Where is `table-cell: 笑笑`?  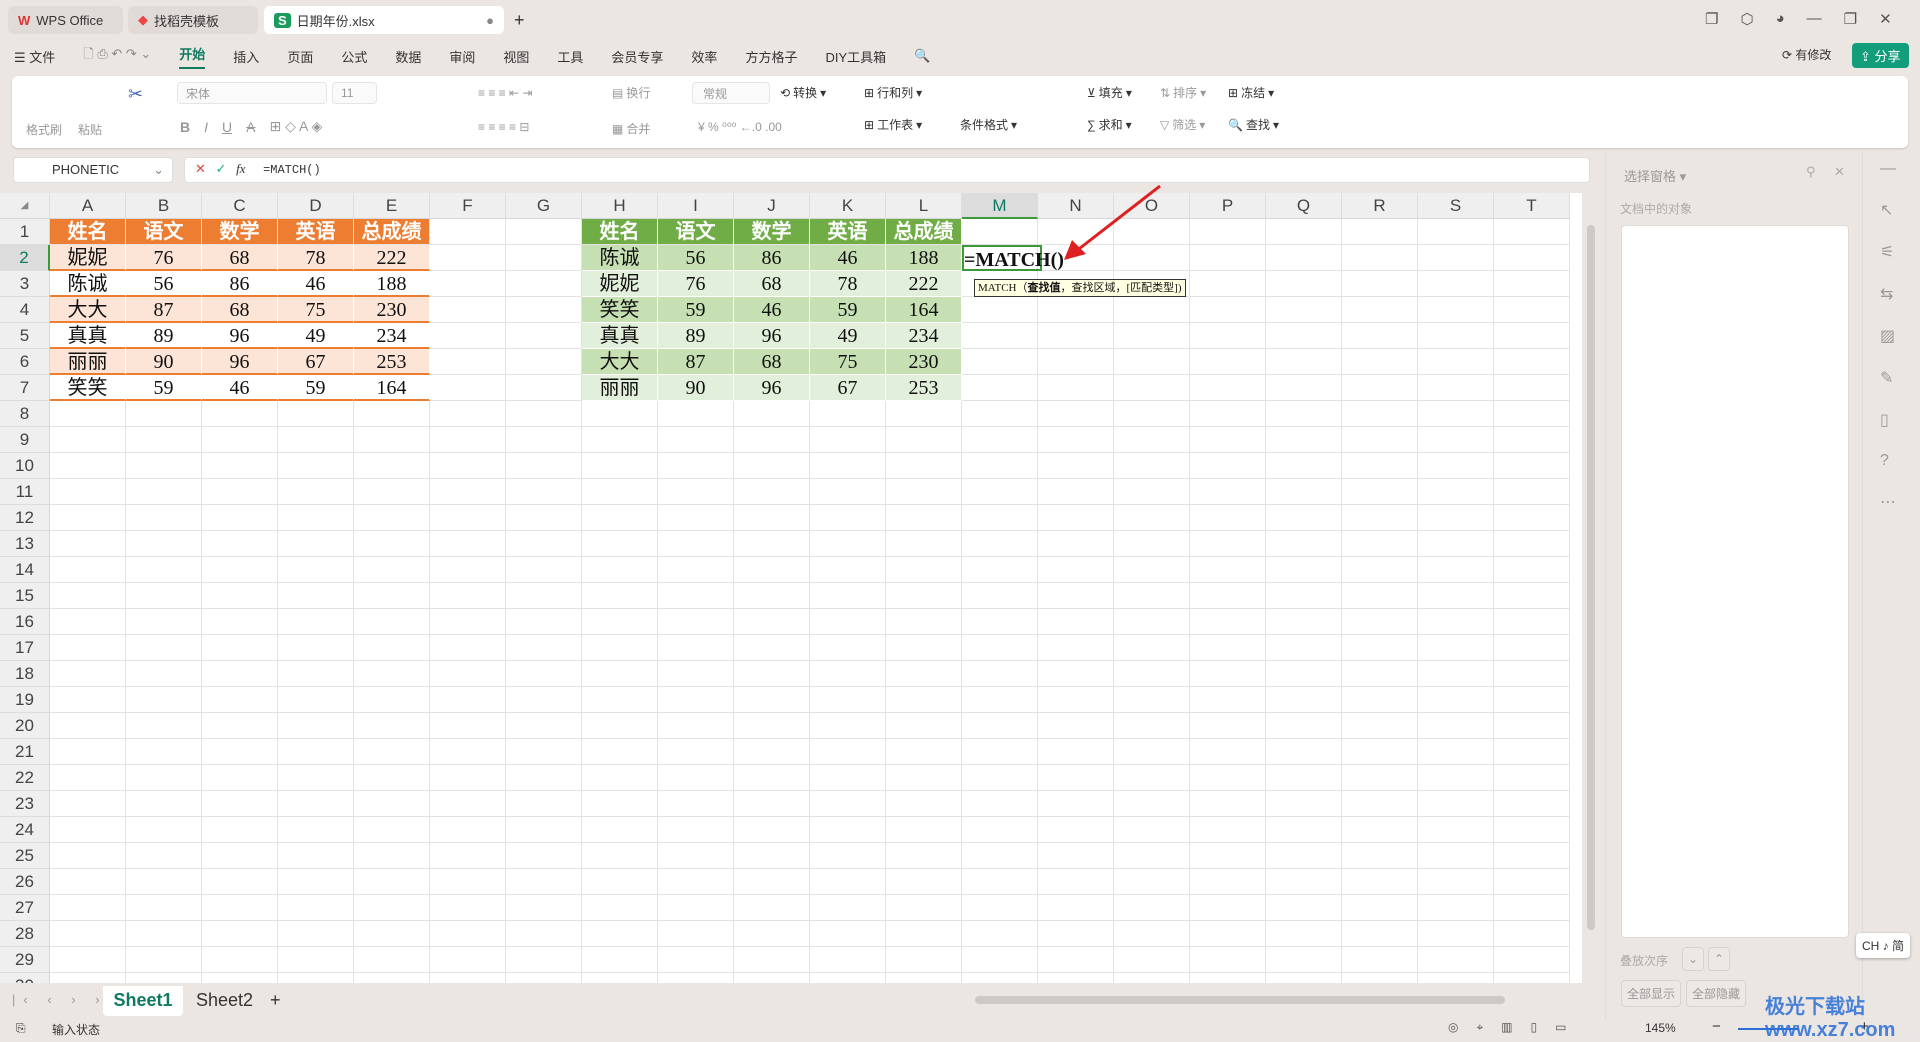 table-cell: 笑笑 is located at coordinates (88, 388).